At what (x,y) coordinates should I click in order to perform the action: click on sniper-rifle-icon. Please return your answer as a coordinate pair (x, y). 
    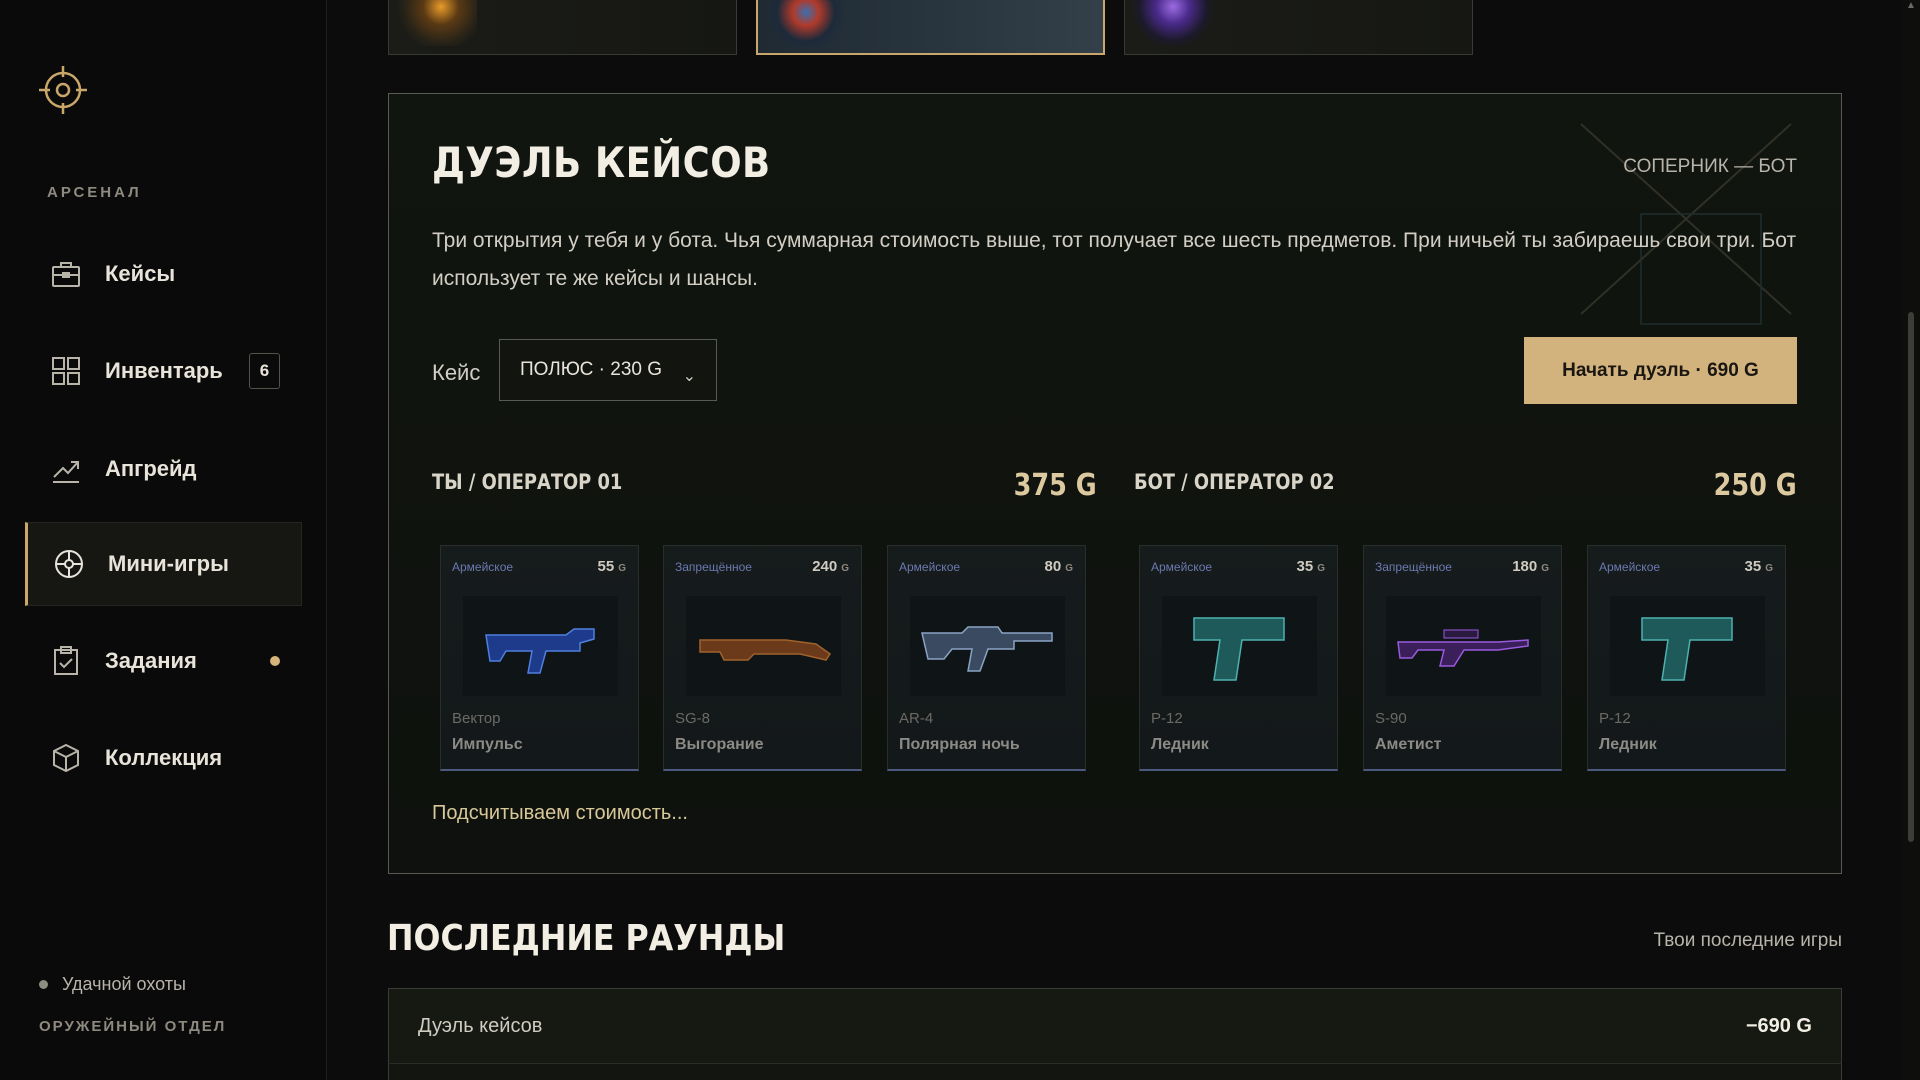
    Looking at the image, I should click on (1463, 646).